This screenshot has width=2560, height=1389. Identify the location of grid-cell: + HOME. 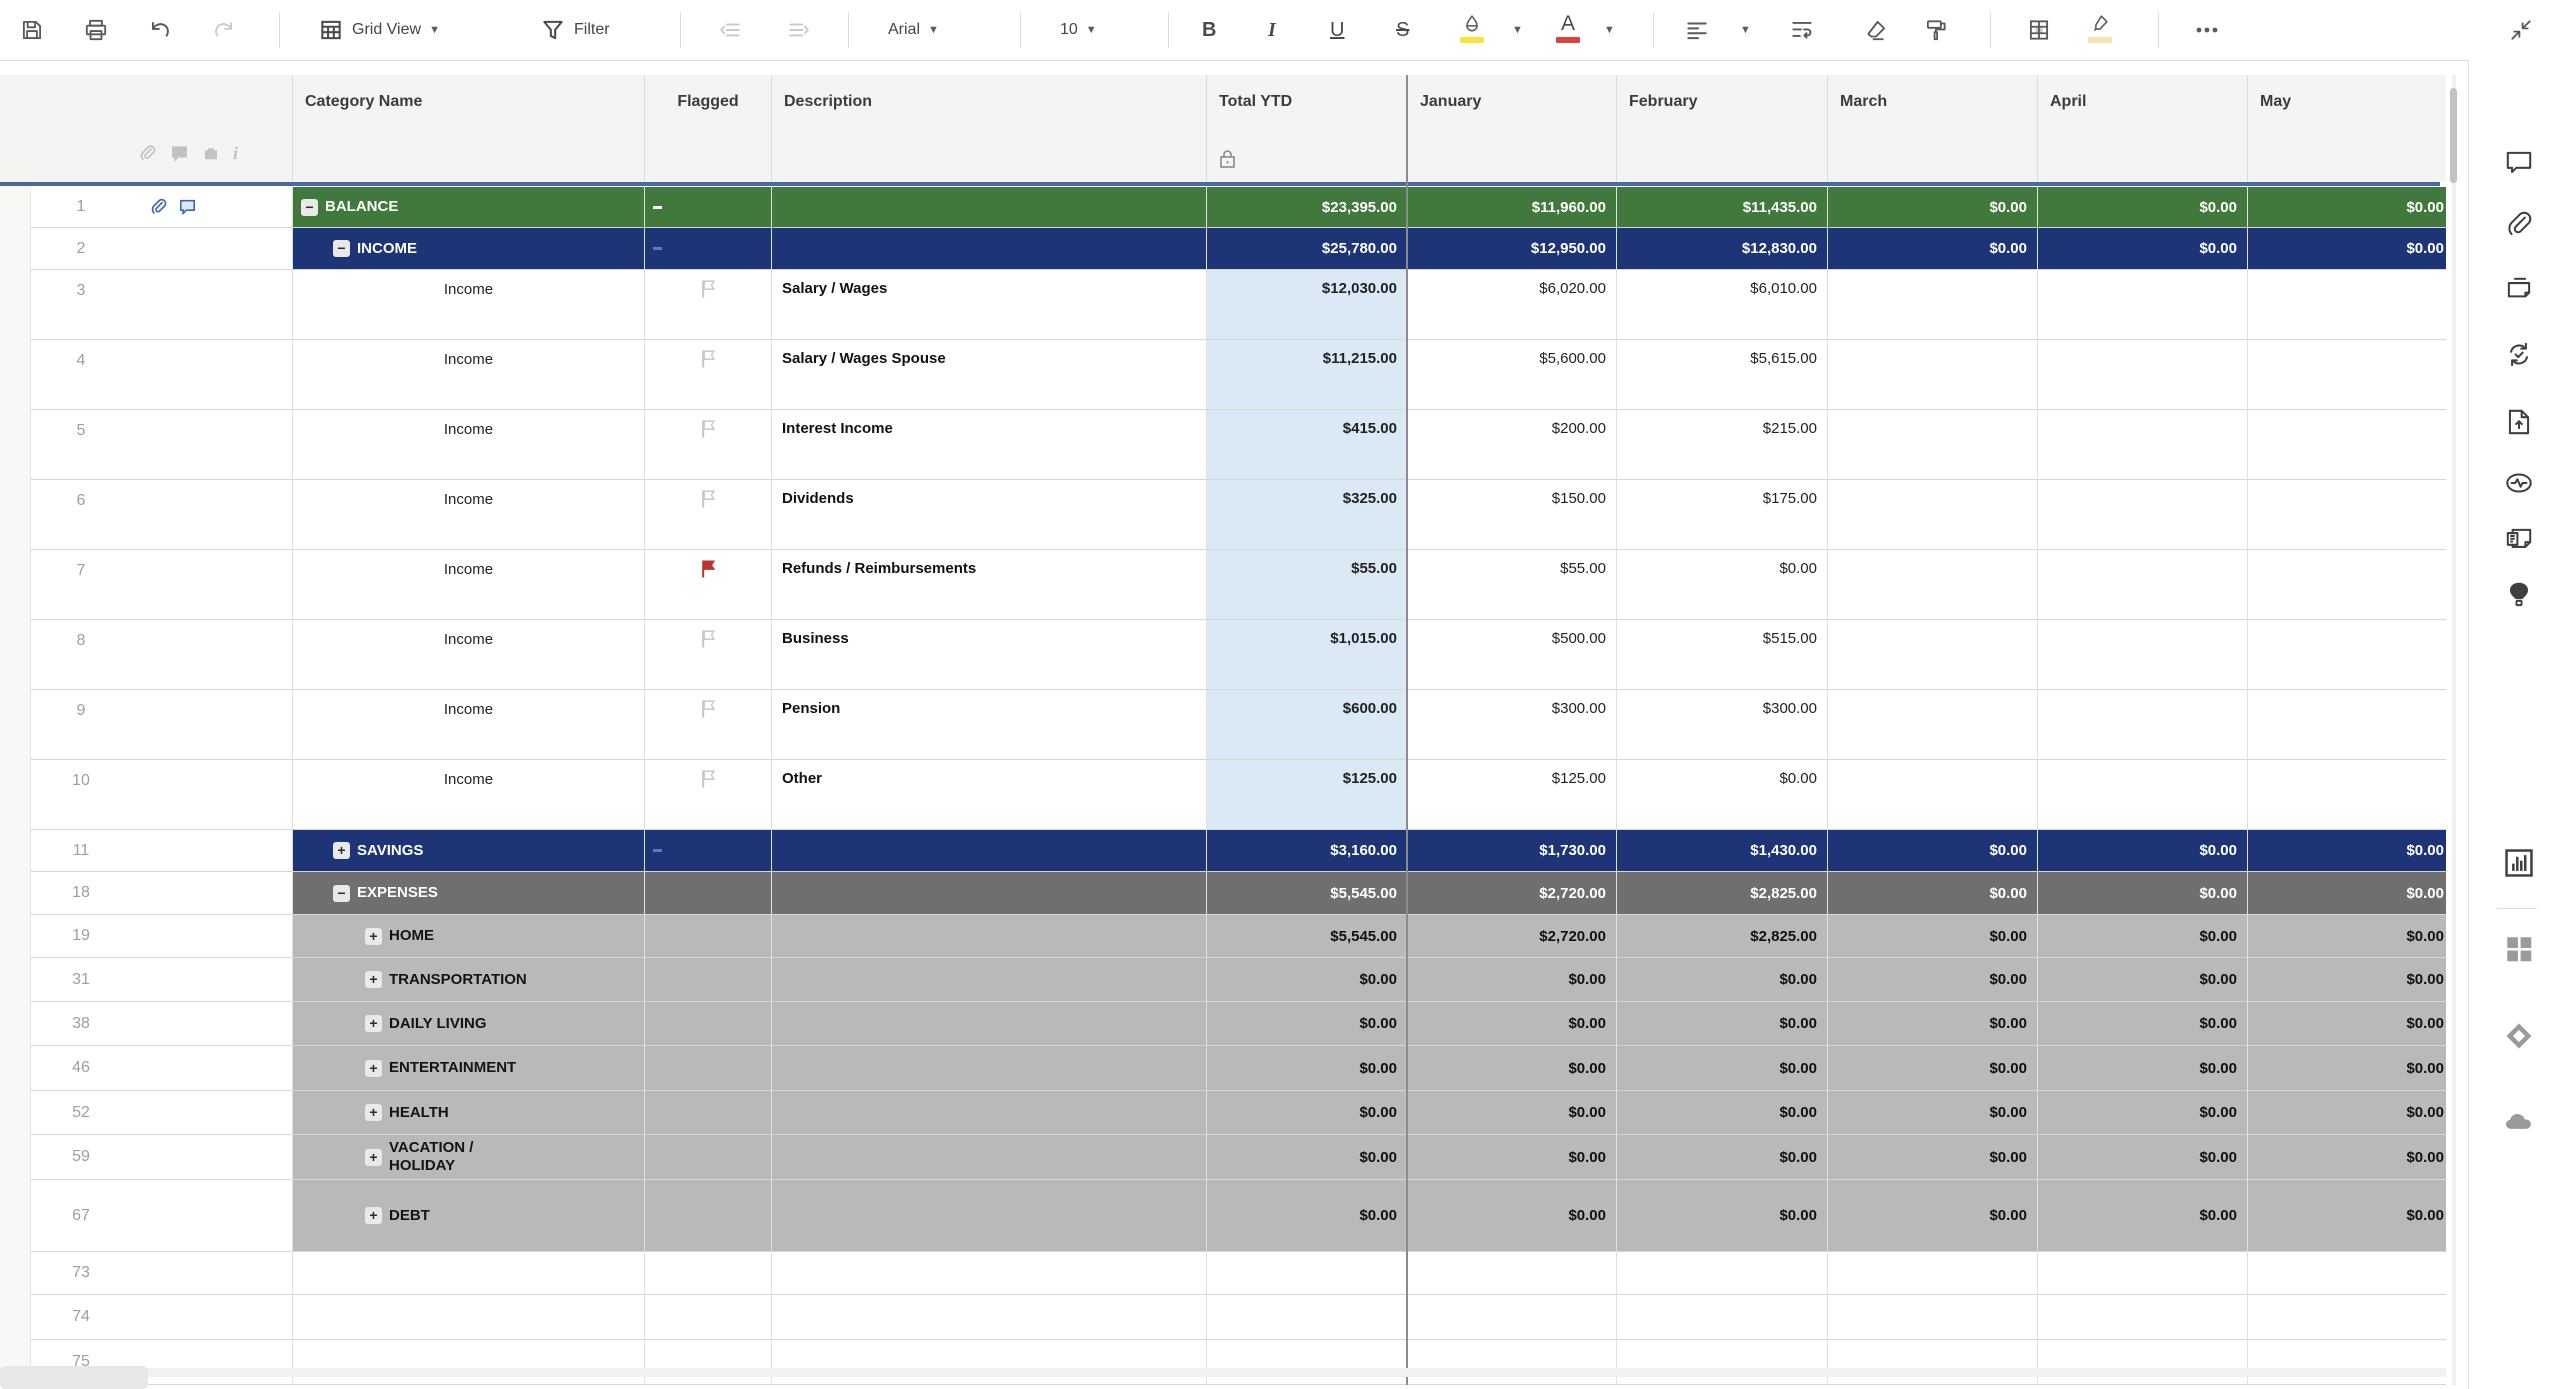
(469, 936).